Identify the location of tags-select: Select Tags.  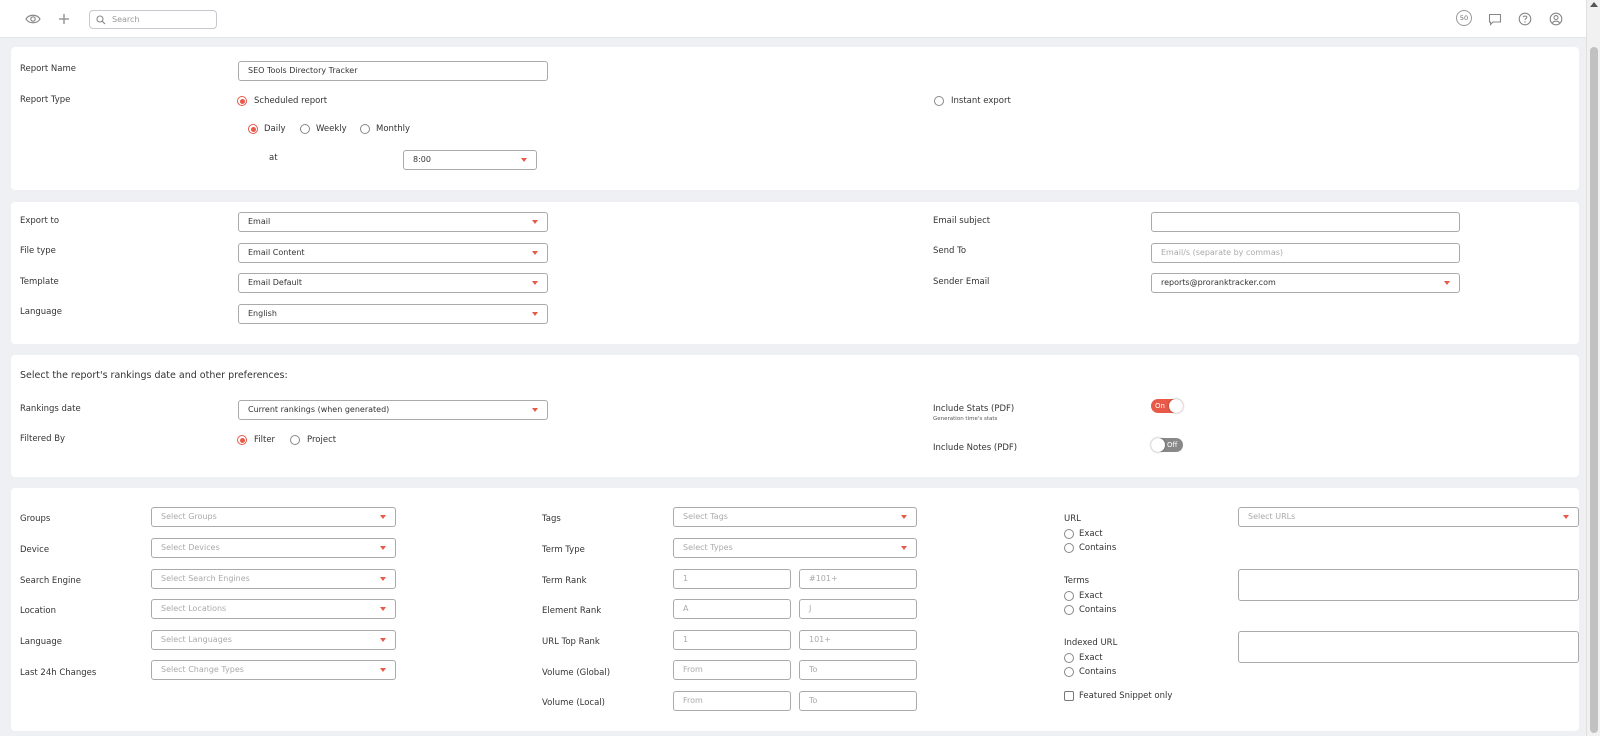
(795, 517).